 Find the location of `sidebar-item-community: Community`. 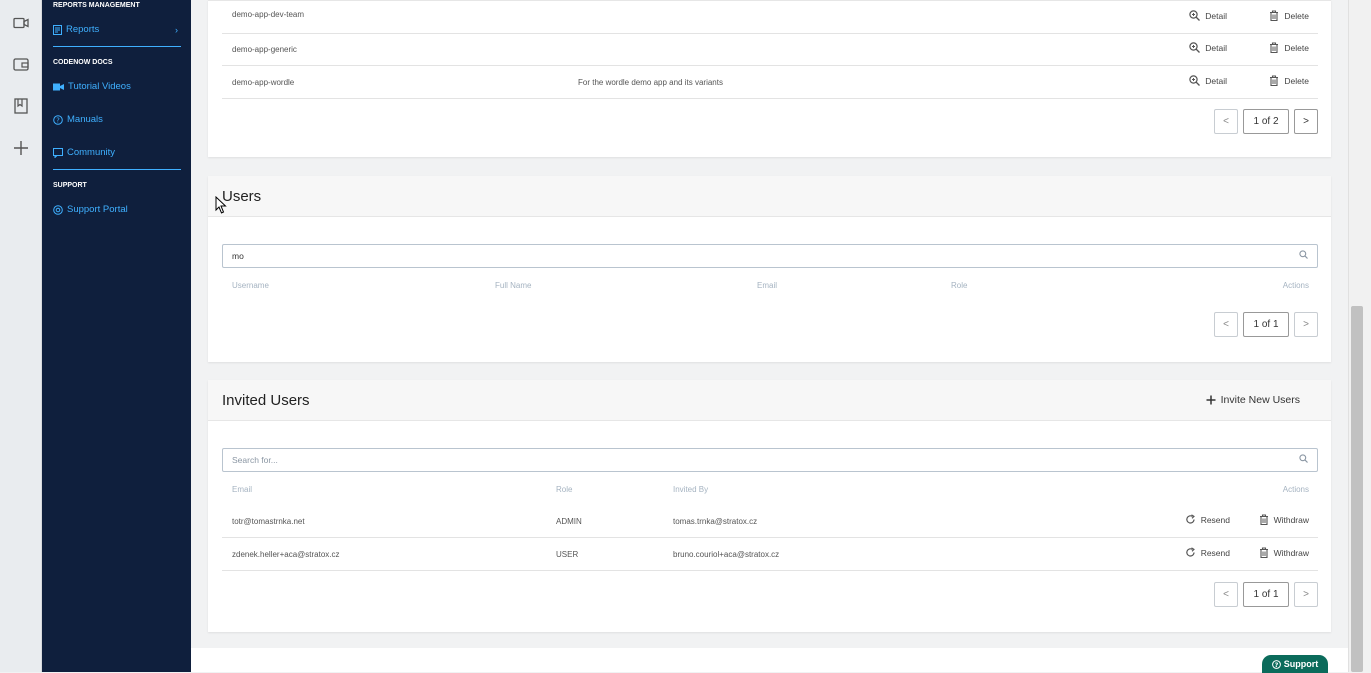

sidebar-item-community: Community is located at coordinates (84, 152).